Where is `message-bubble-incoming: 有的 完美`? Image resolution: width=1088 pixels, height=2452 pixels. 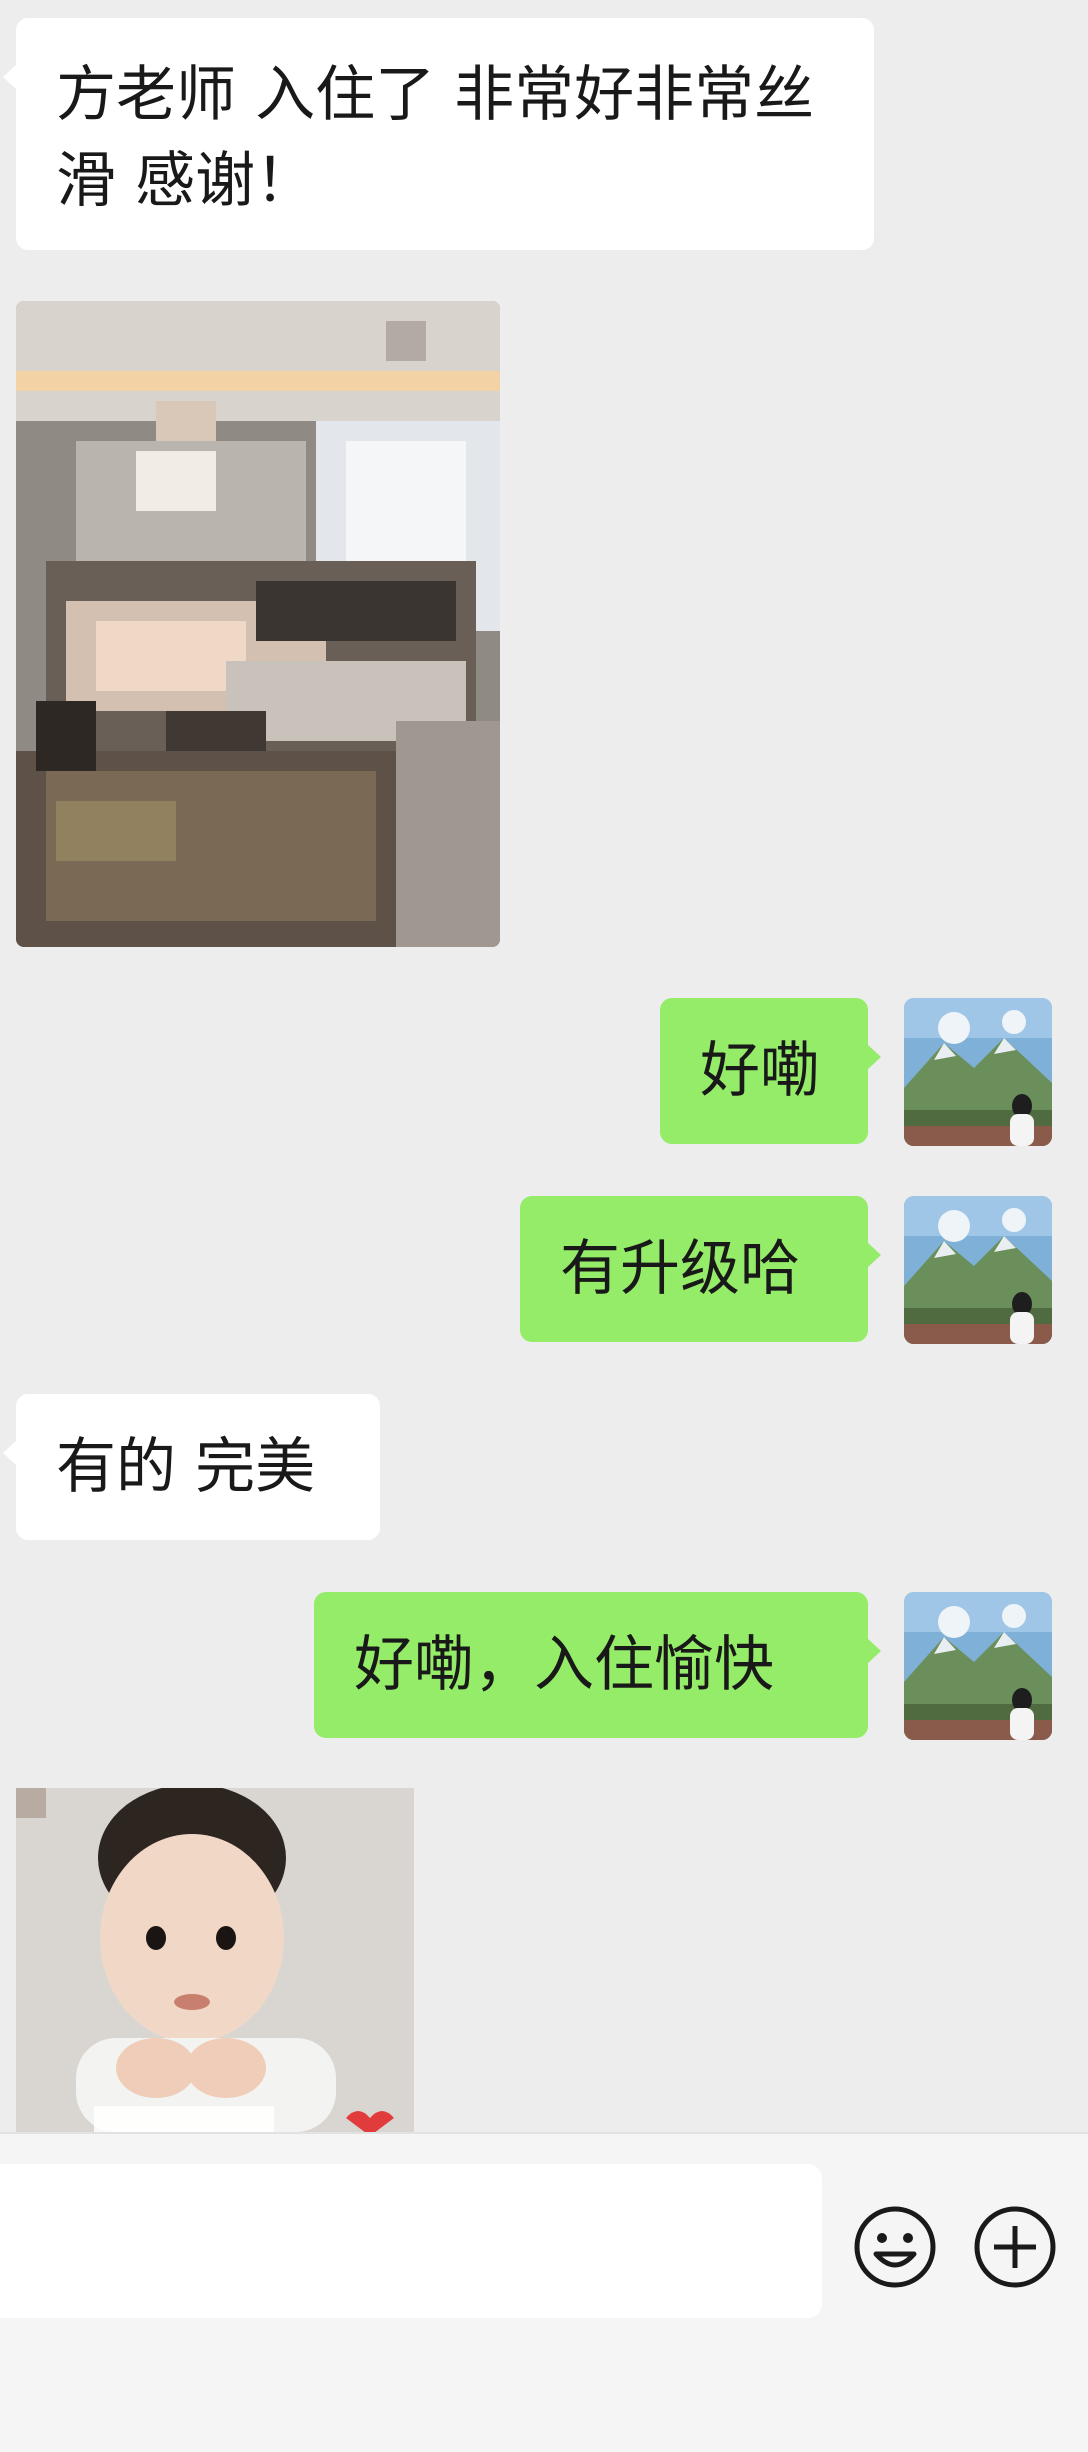
message-bubble-incoming: 有的 完美 is located at coordinates (191, 1467).